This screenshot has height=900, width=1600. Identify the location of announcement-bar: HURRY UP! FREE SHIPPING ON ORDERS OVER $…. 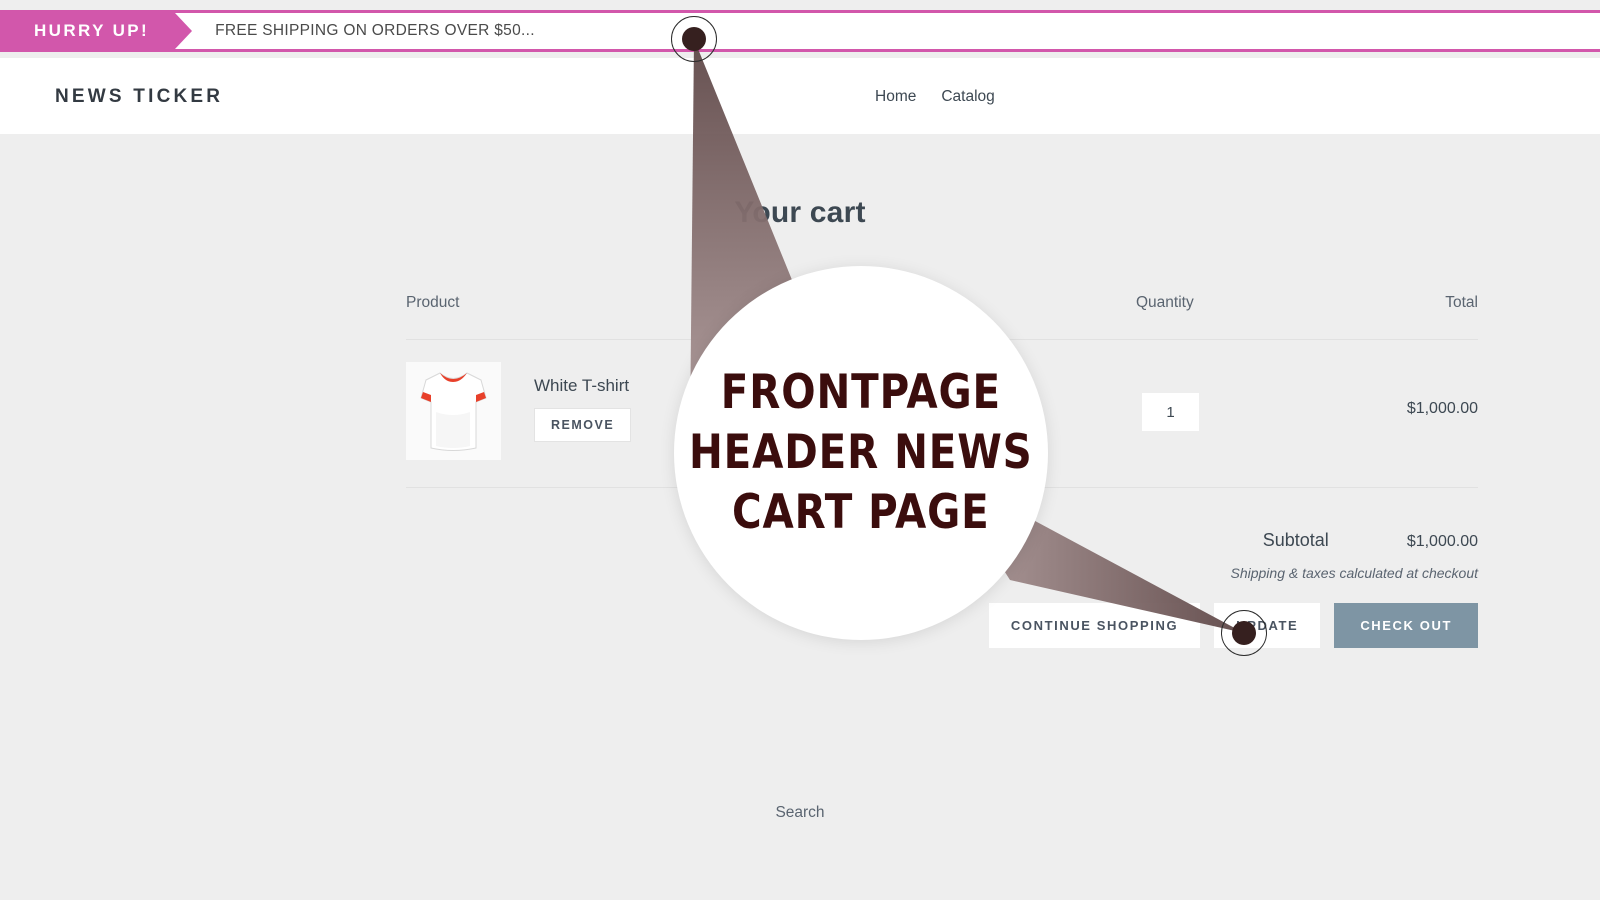
(800, 31).